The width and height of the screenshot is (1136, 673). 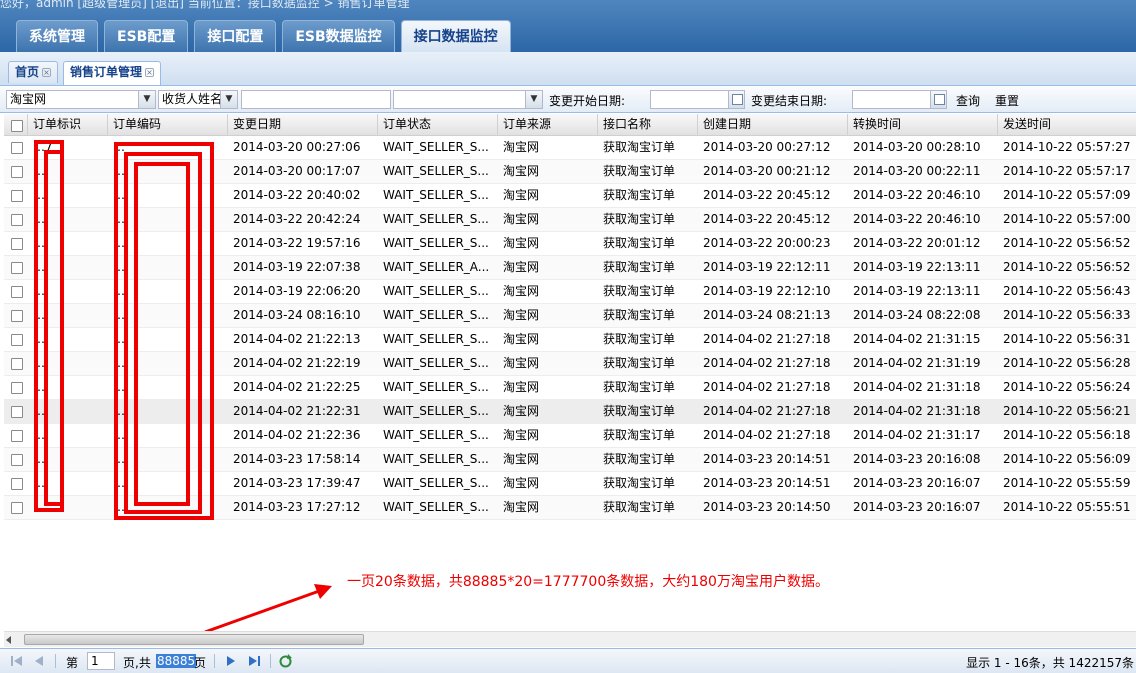 I want to click on col-convert-time: 转换时间, so click(x=923, y=125).